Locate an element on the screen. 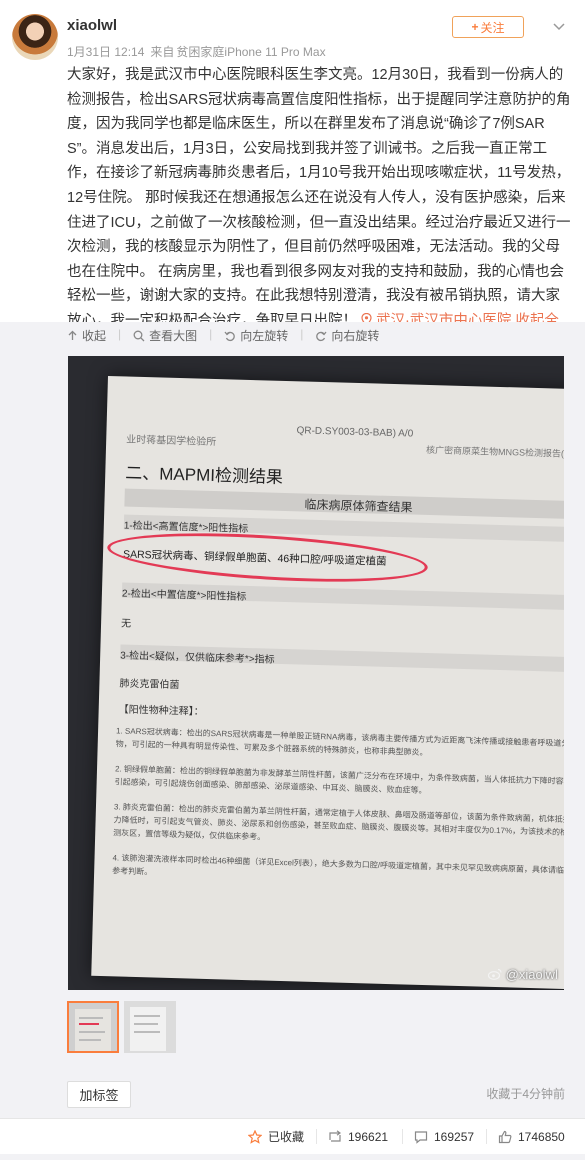  report-section-title: 二、MAPMI检测结果 is located at coordinates (204, 475).